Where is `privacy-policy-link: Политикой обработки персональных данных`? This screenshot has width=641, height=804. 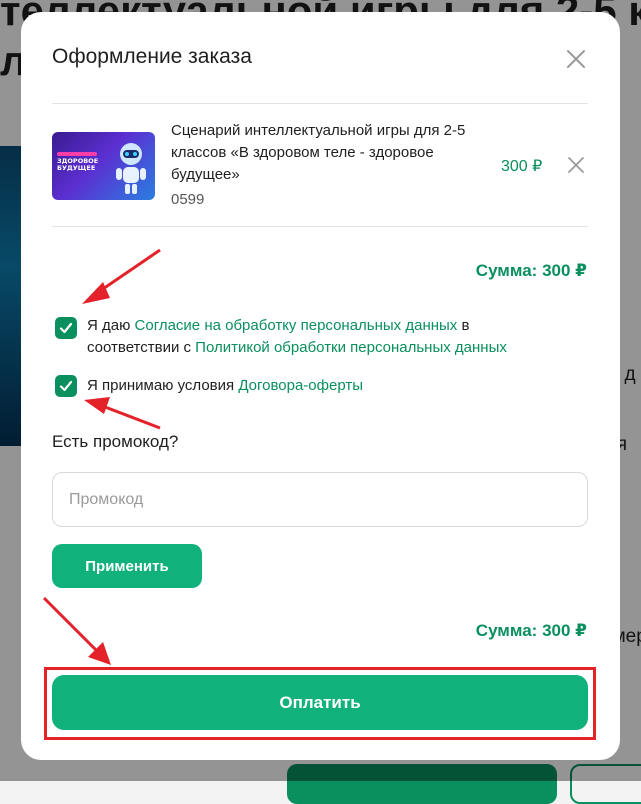 privacy-policy-link: Политикой обработки персональных данных is located at coordinates (351, 347).